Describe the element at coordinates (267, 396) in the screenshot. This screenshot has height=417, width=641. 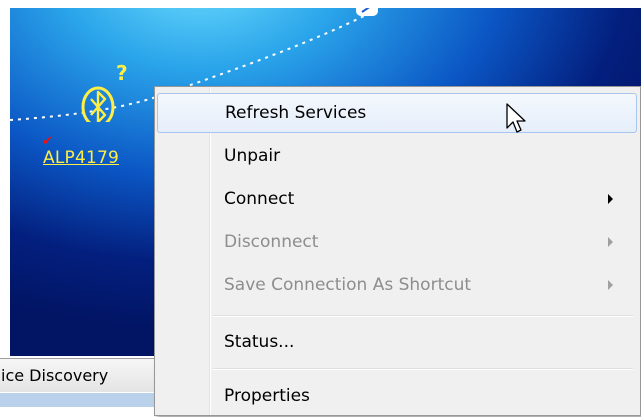
I see `menu-item-label: Properties` at that location.